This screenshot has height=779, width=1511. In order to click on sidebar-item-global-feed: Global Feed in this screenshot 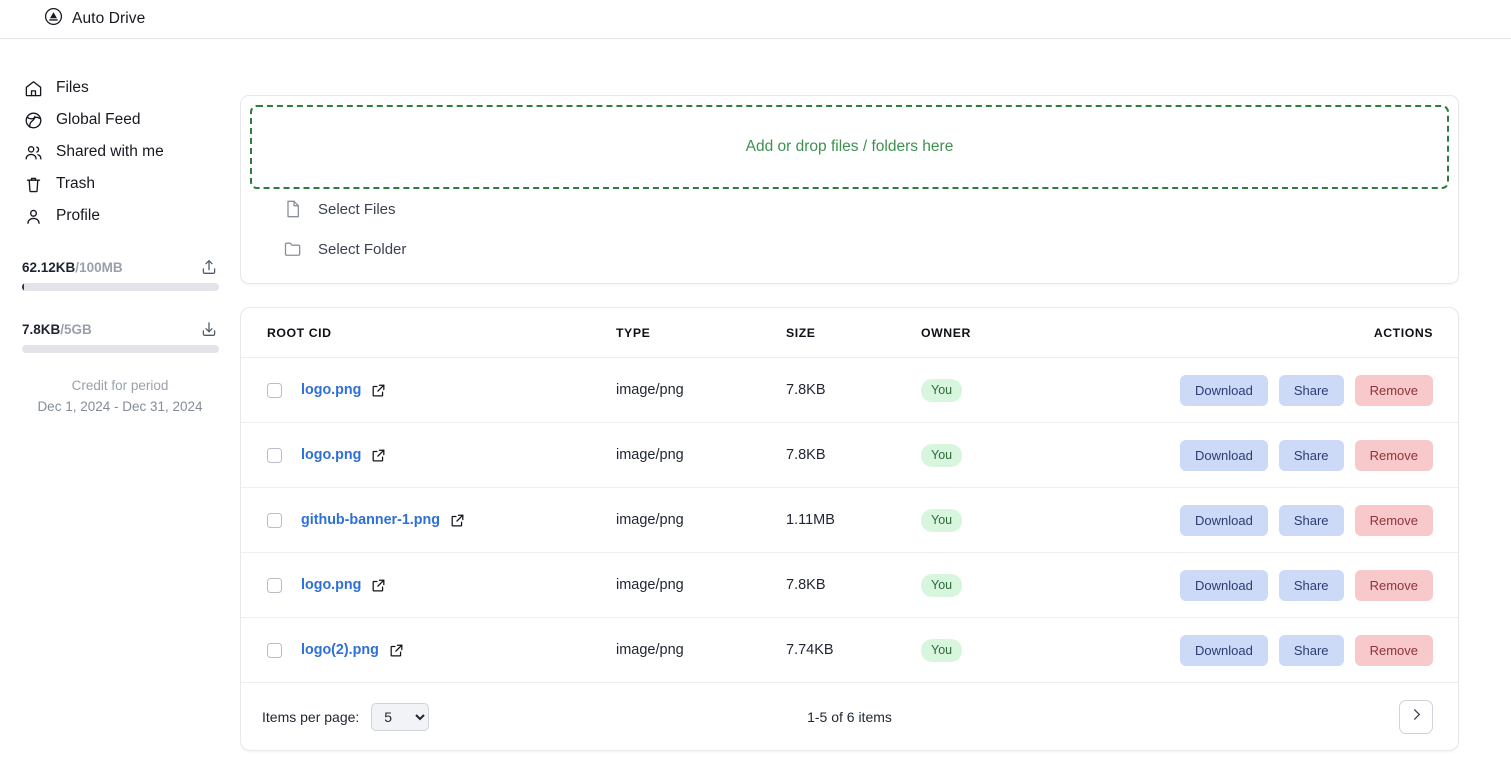, I will do `click(120, 120)`.